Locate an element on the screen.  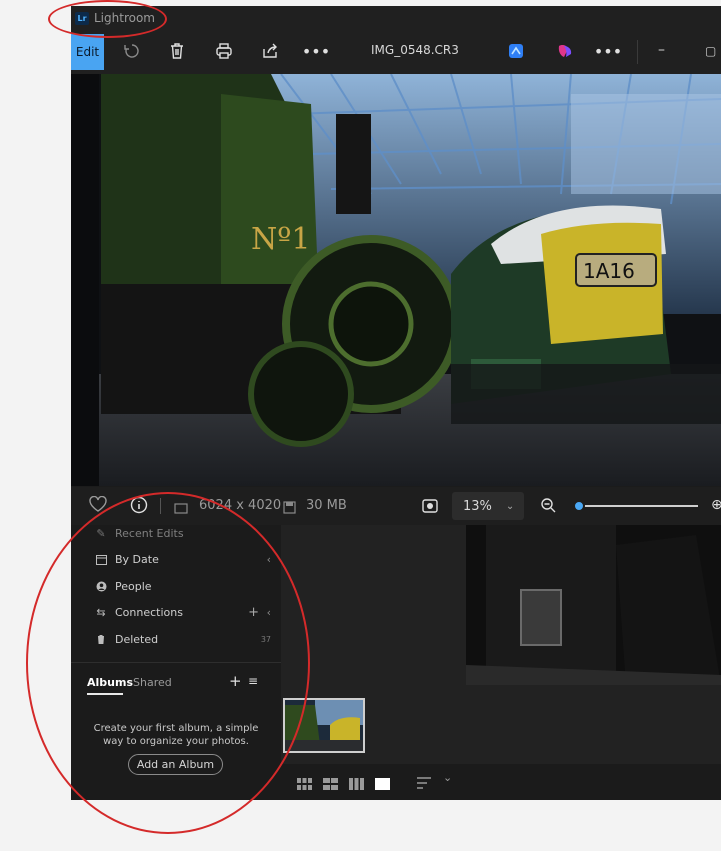
tab-shared: Shared is located at coordinates (152, 682).